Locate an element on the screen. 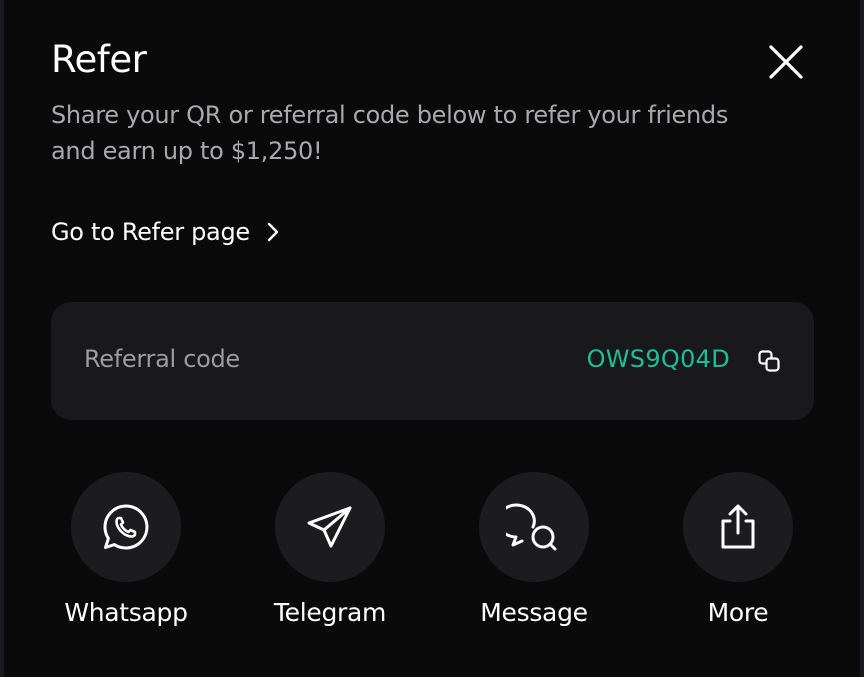 The width and height of the screenshot is (864, 677). share-whatsapp-button: Whatsapp is located at coordinates (126, 549).